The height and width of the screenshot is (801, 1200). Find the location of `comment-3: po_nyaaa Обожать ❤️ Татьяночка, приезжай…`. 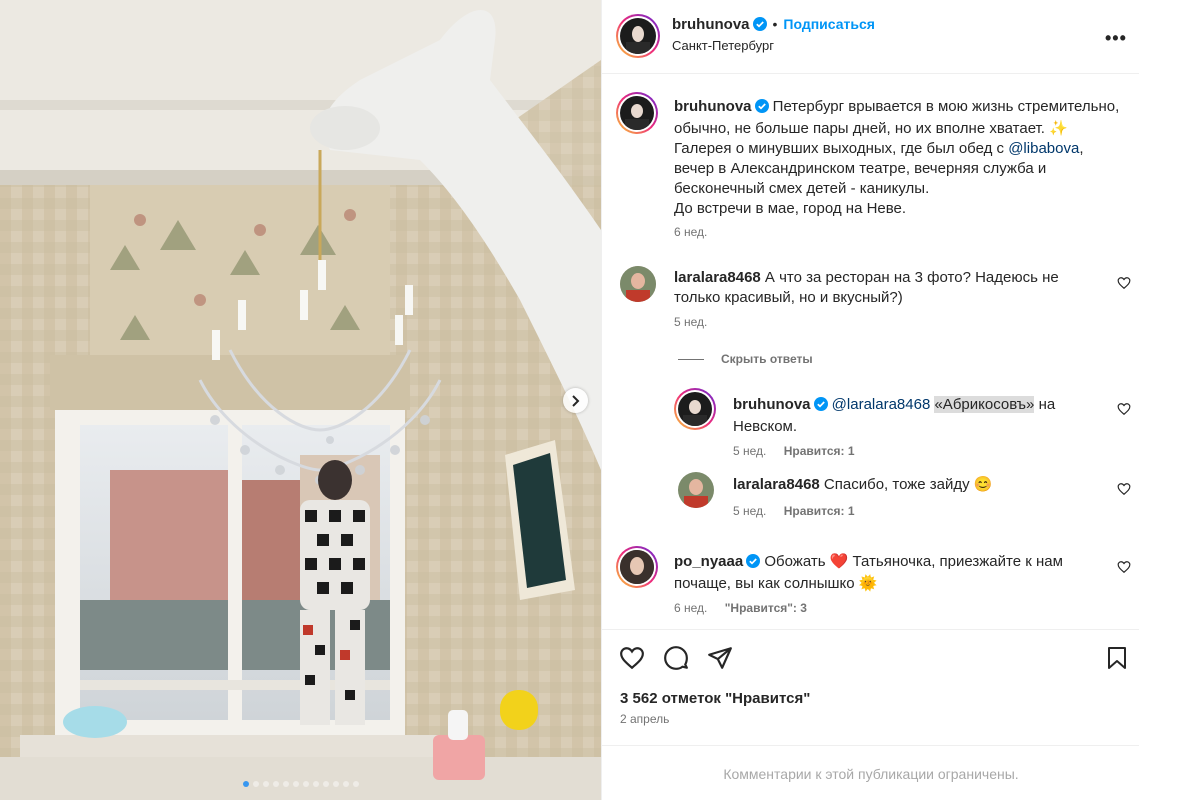

comment-3: po_nyaaa Обожать ❤️ Татьяночка, приезжай… is located at coordinates (884, 573).